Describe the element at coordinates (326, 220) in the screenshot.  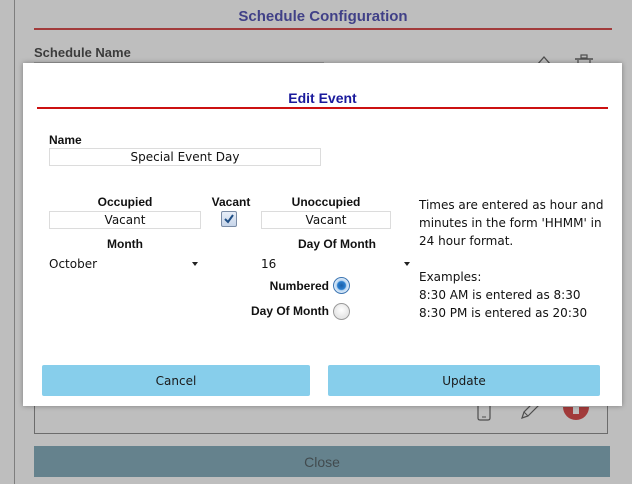
I see `unoccupied-input` at that location.